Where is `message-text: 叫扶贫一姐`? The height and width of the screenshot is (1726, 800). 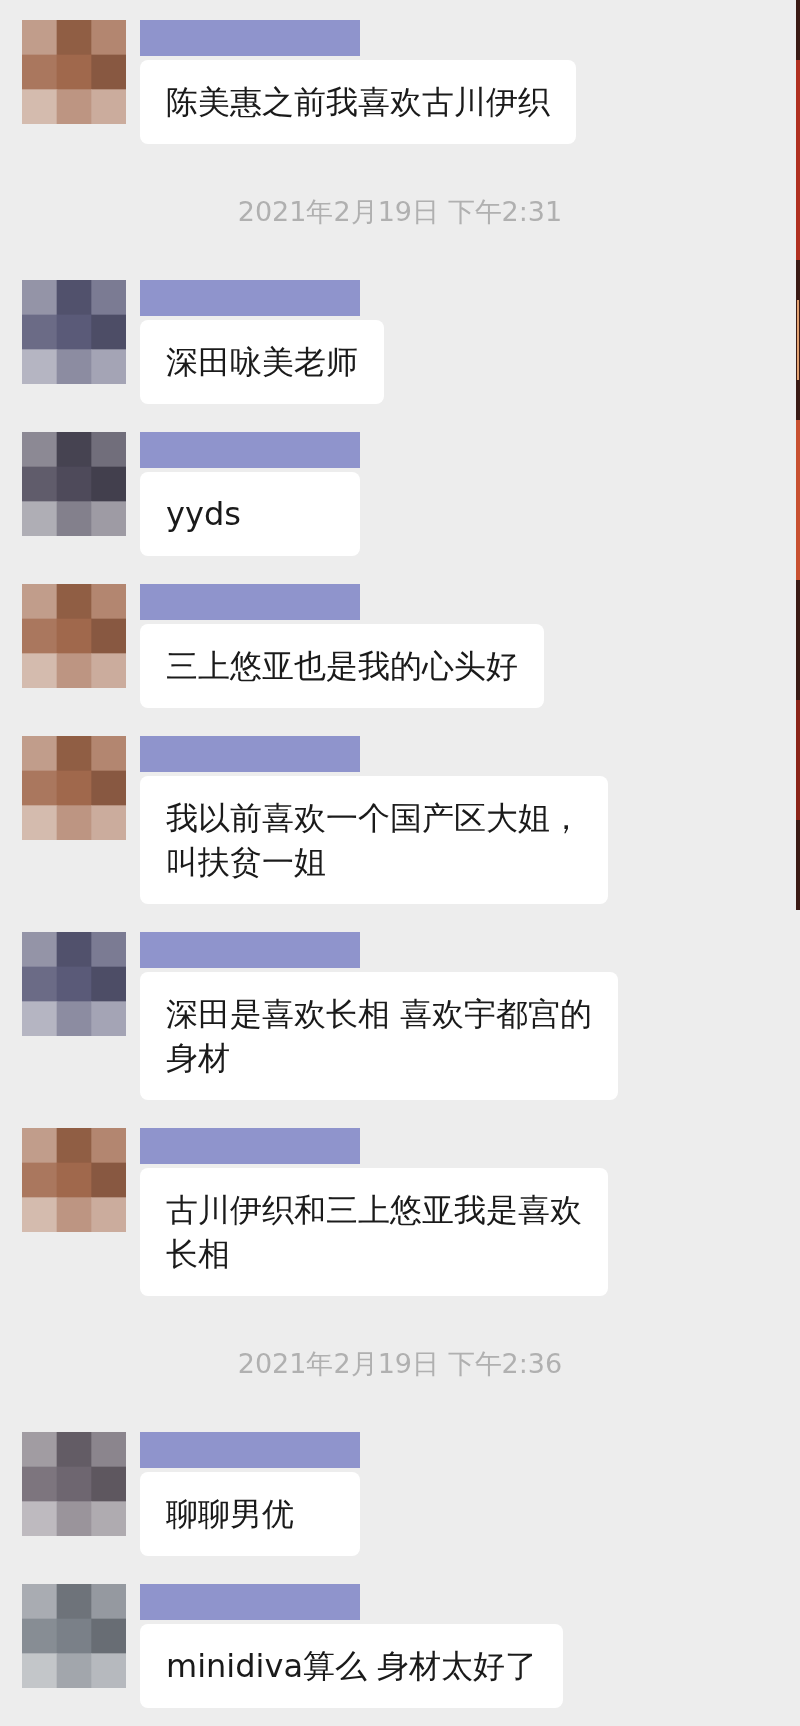 message-text: 叫扶贫一姐 is located at coordinates (246, 862).